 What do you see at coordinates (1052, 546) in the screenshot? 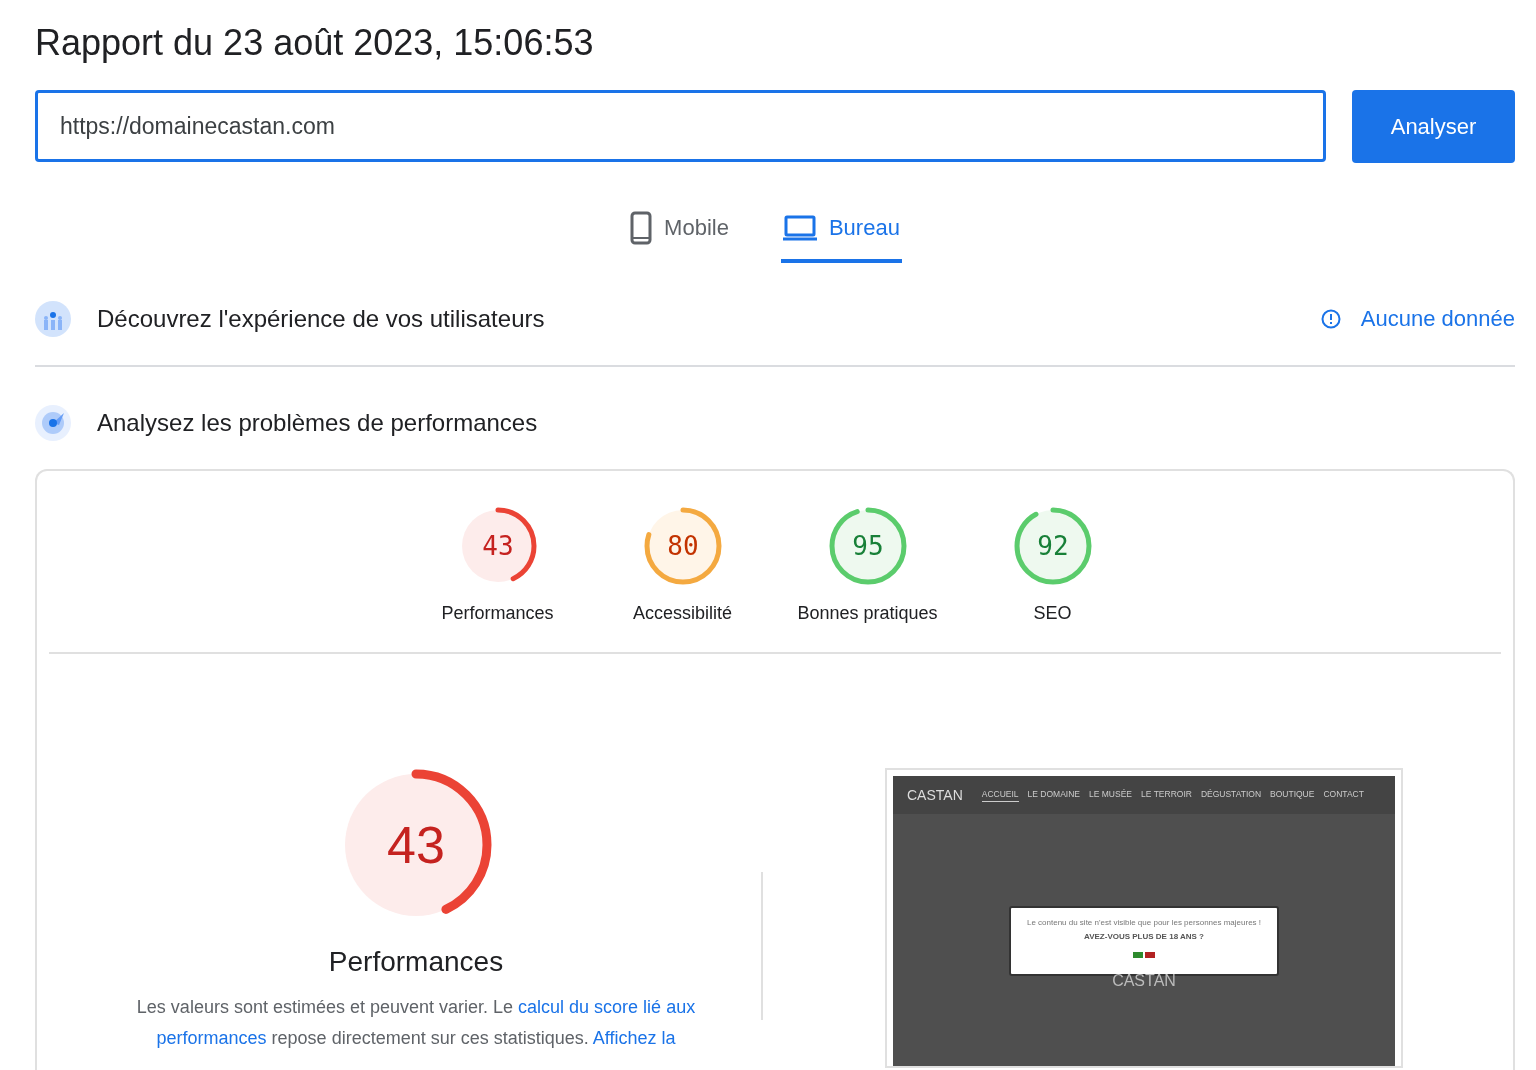
I see `score-value: 92` at bounding box center [1052, 546].